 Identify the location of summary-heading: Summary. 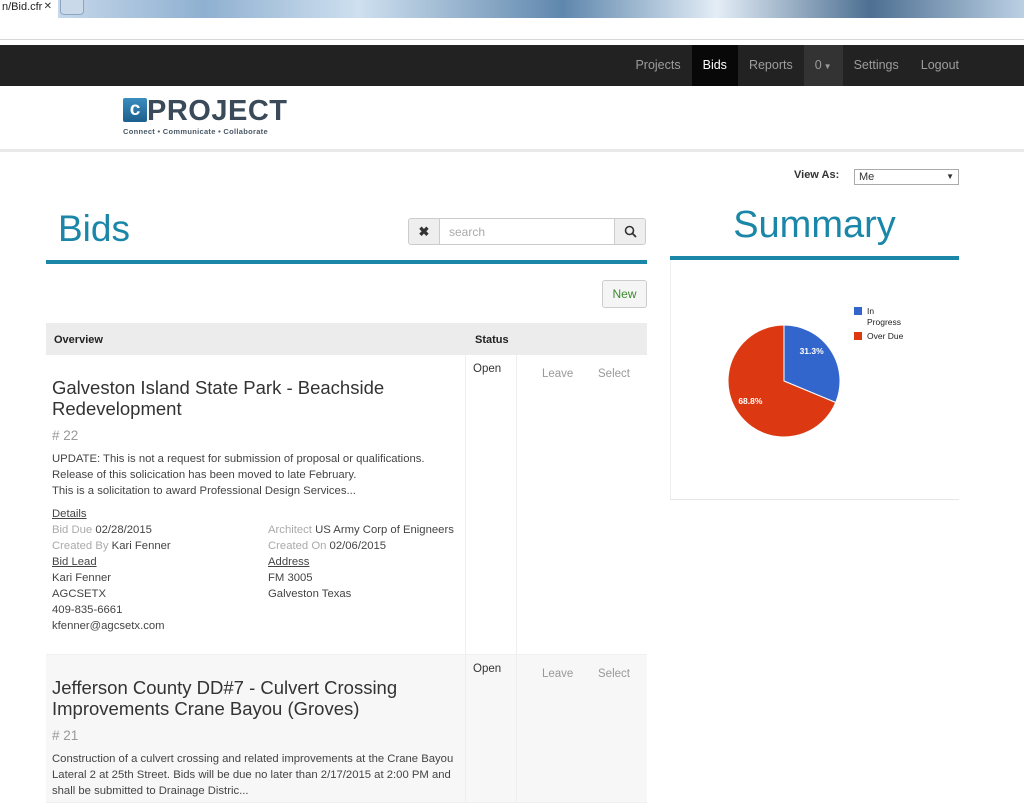
(814, 225).